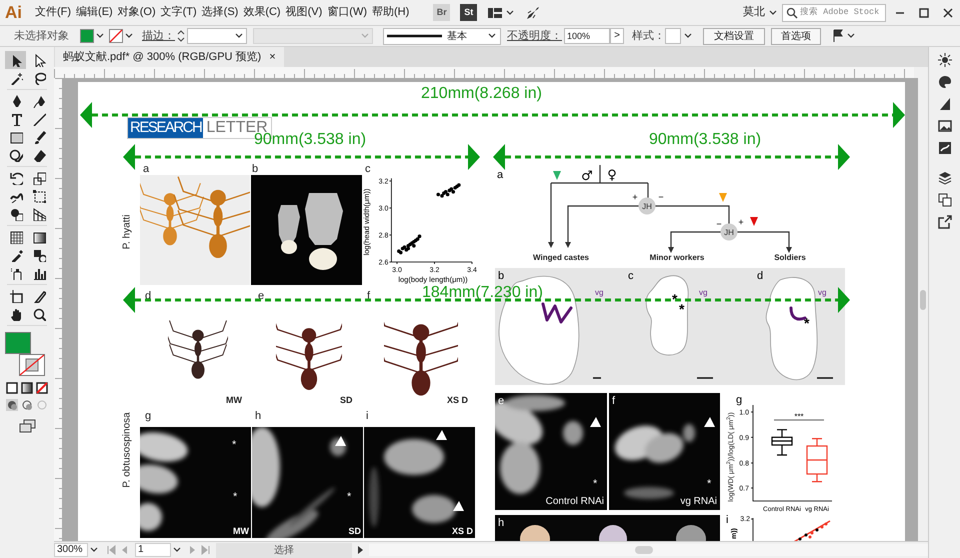 This screenshot has height=558, width=960. What do you see at coordinates (241, 531) in the screenshot?
I see `caption: MW` at bounding box center [241, 531].